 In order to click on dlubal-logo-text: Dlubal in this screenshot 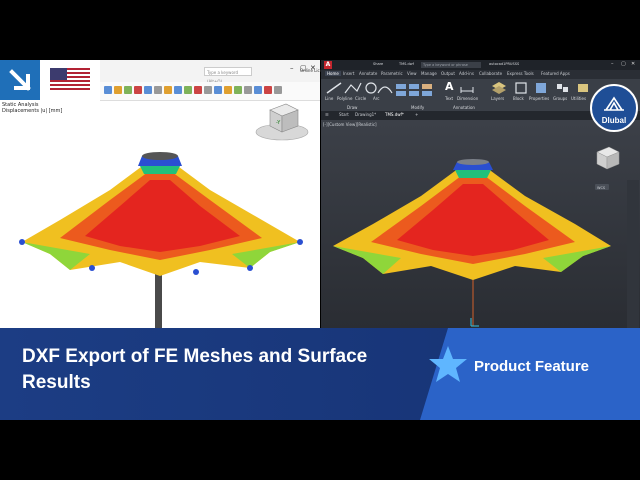, I will do `click(614, 120)`.